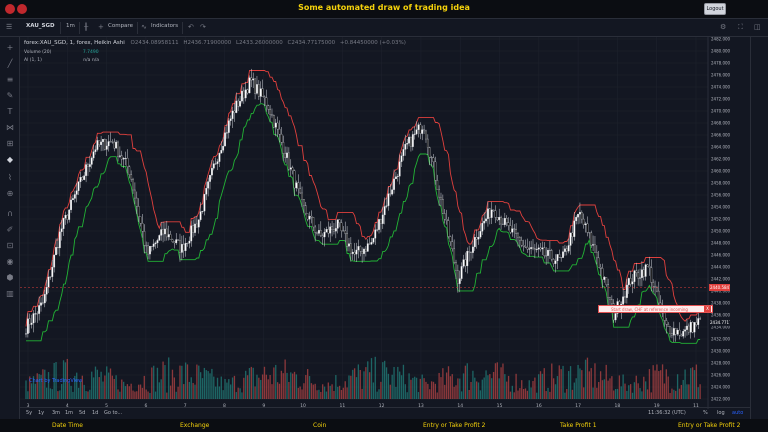 Image resolution: width=768 pixels, height=432 pixels. I want to click on eye-icon: ◉, so click(10, 262).